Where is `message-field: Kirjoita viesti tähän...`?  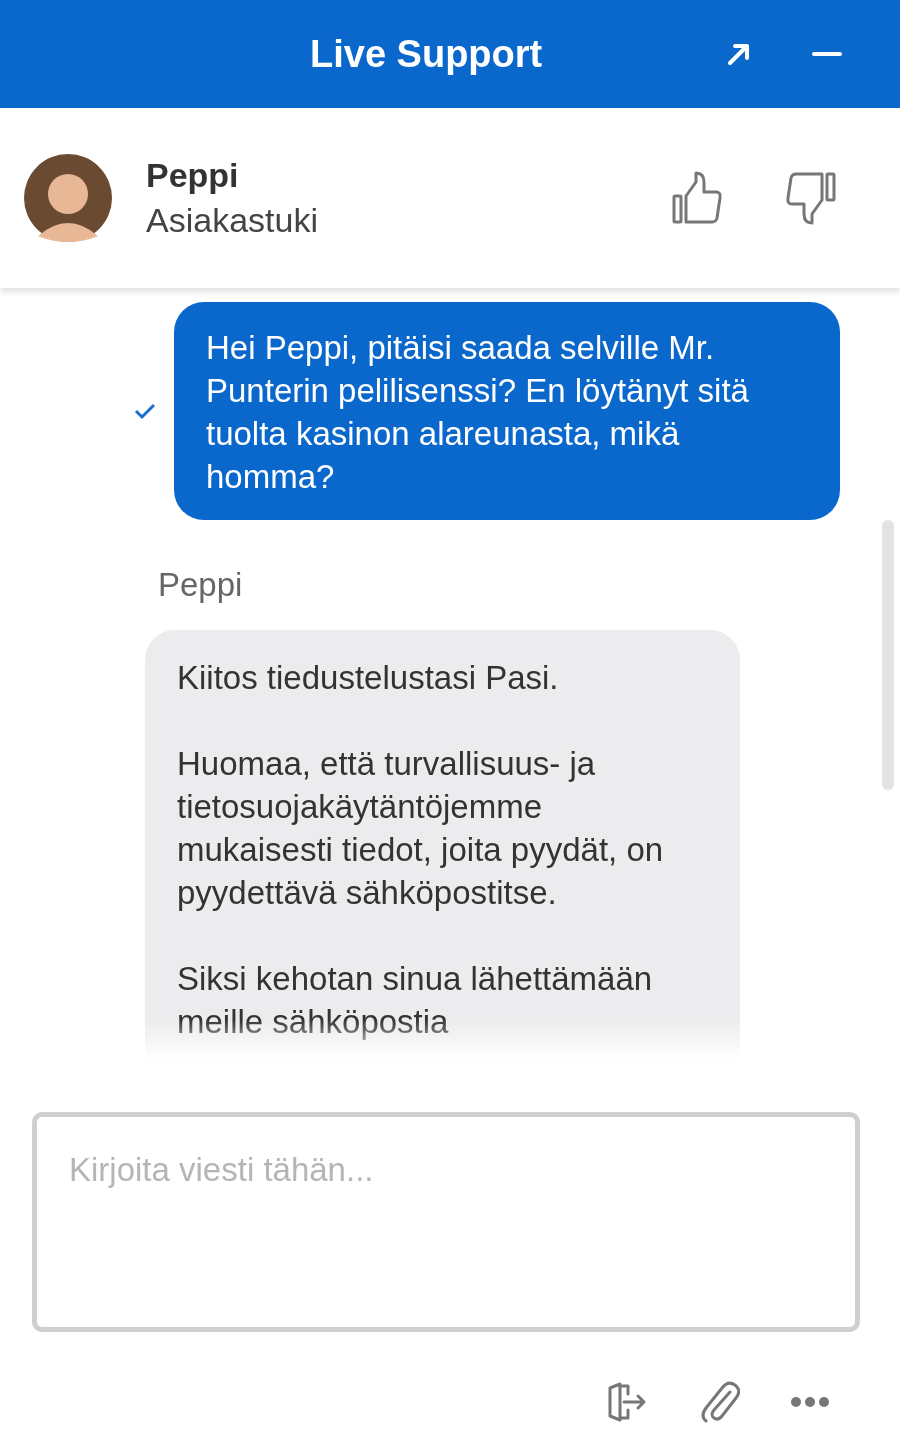
message-field: Kirjoita viesti tähän... is located at coordinates (446, 1222).